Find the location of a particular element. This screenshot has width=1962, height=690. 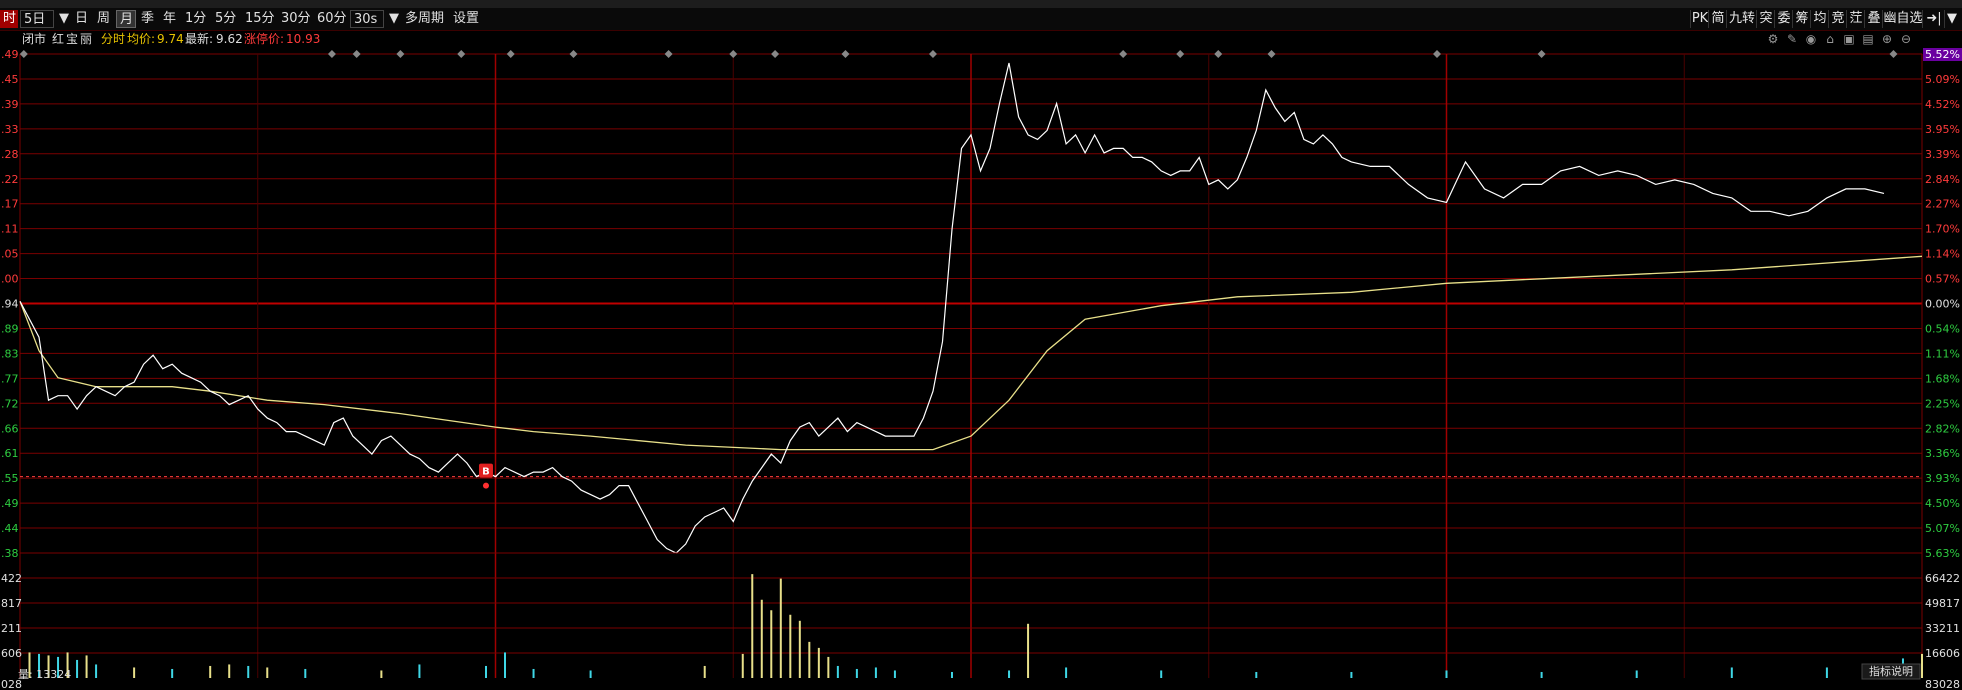

toolbar-item-8: 1分 is located at coordinates (196, 19).